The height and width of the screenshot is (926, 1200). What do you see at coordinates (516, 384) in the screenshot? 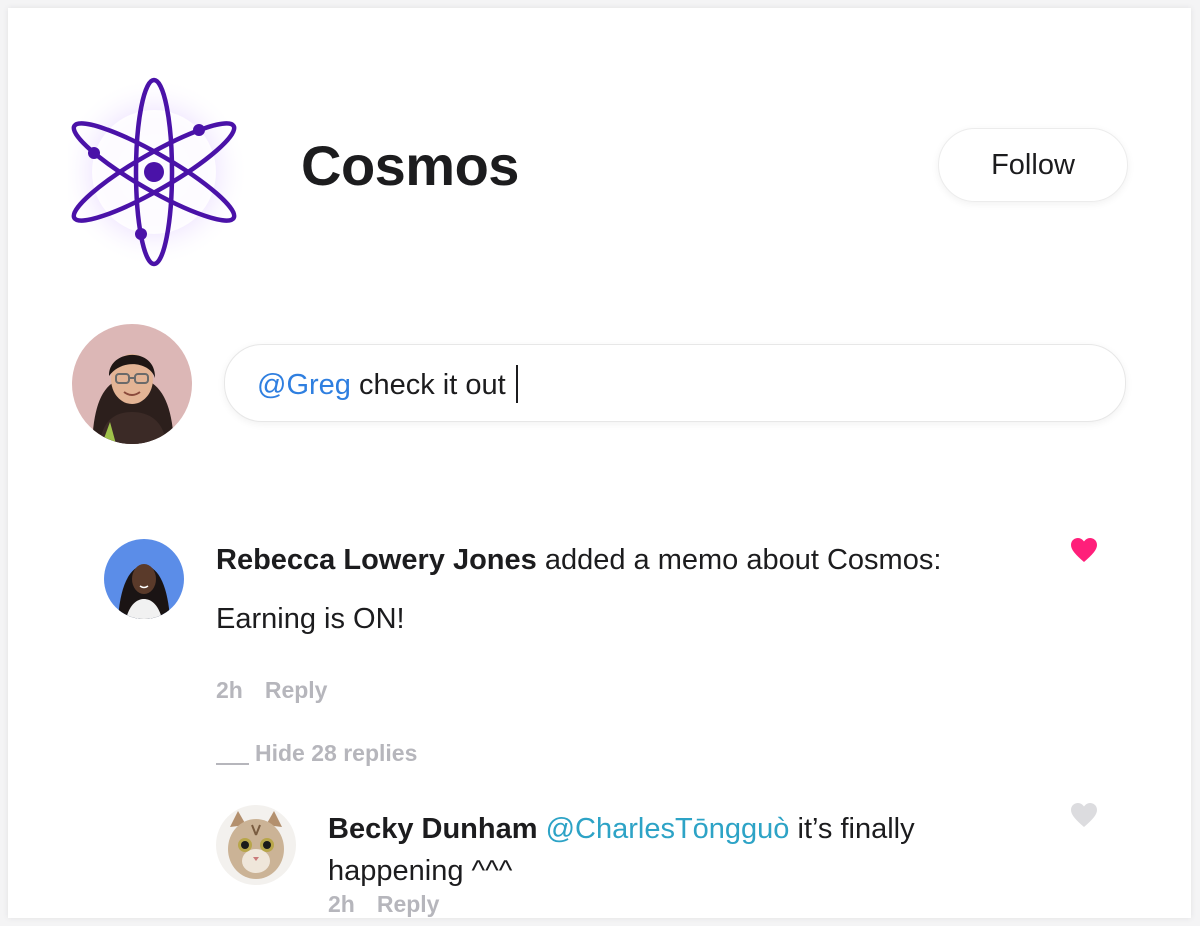
I see `text-caret` at bounding box center [516, 384].